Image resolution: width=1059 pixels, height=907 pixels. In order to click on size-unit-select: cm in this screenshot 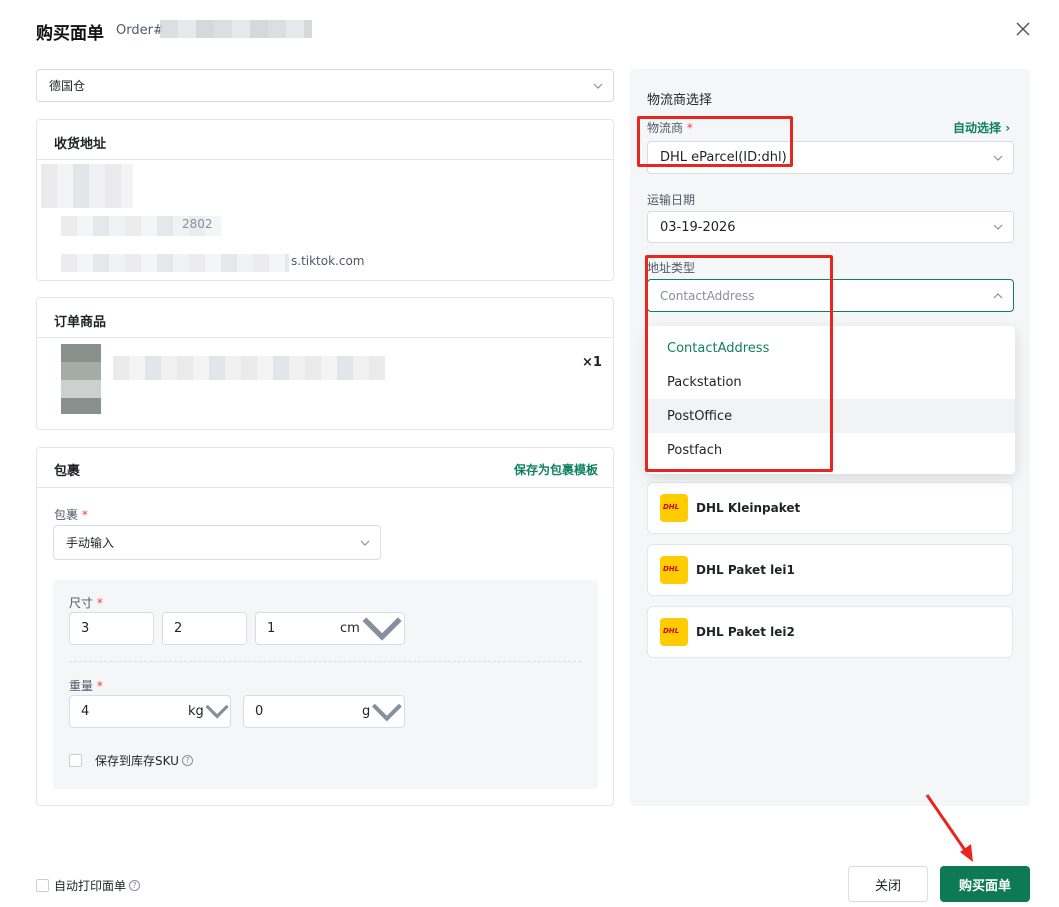, I will do `click(368, 628)`.